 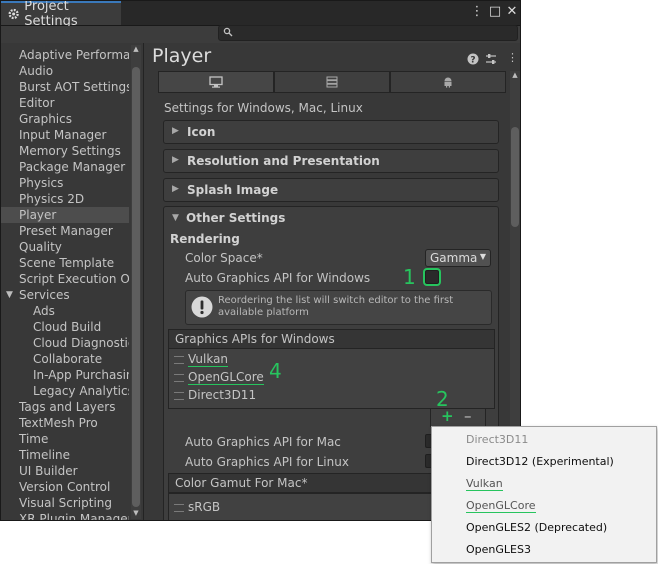 What do you see at coordinates (65, 199) in the screenshot?
I see `sidebar-item-physics-2d: Physics 2D` at bounding box center [65, 199].